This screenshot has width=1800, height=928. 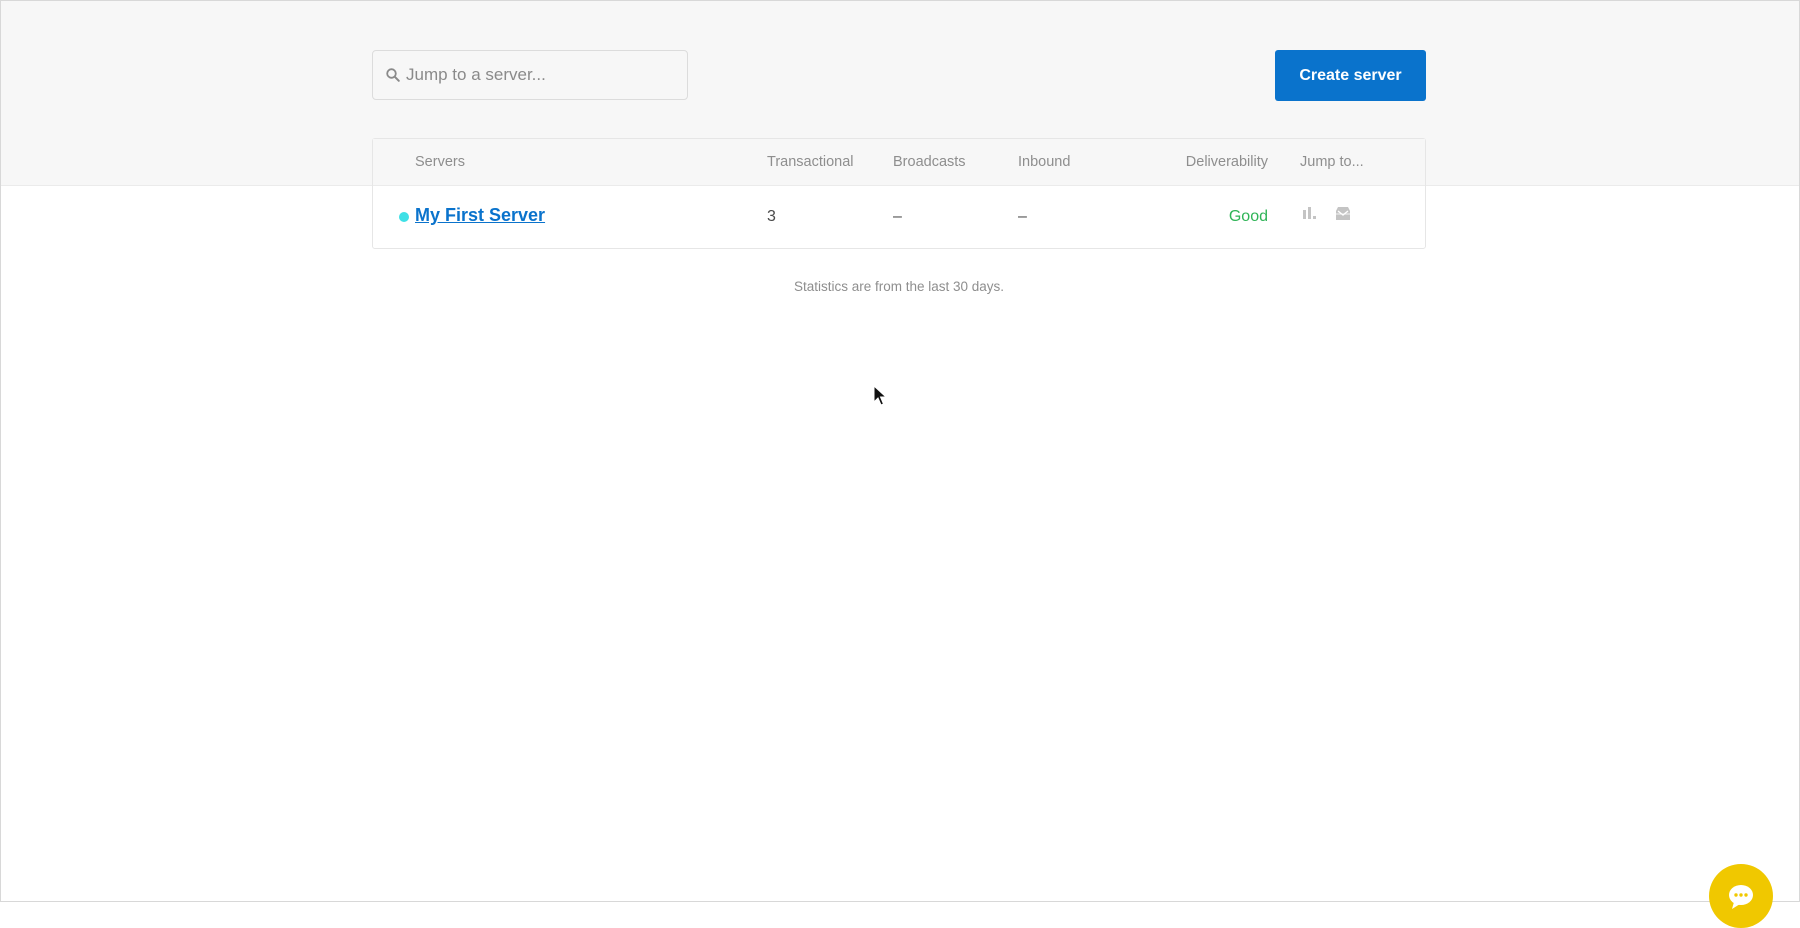 What do you see at coordinates (393, 75) in the screenshot?
I see `search-icon` at bounding box center [393, 75].